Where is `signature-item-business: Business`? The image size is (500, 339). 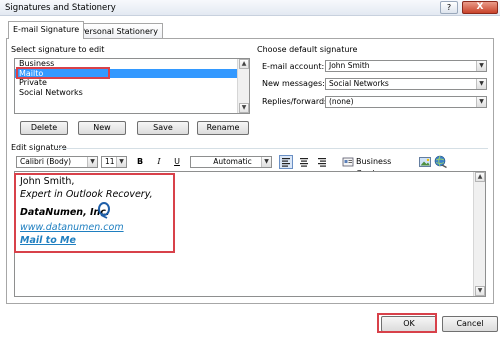 signature-item-business: Business is located at coordinates (132, 64).